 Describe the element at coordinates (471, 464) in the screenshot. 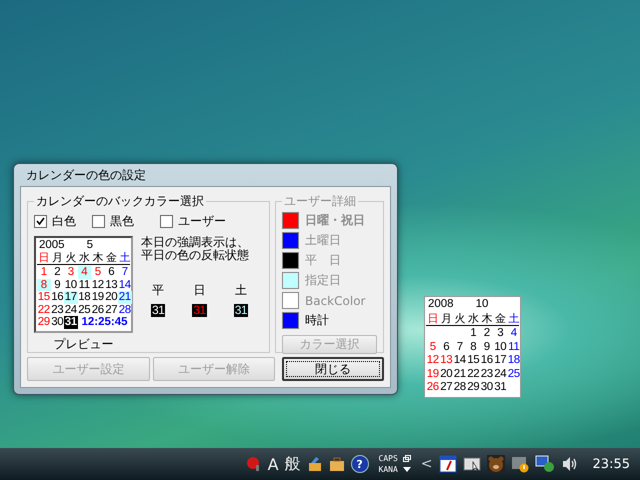

I see `window-cursor-icon` at that location.